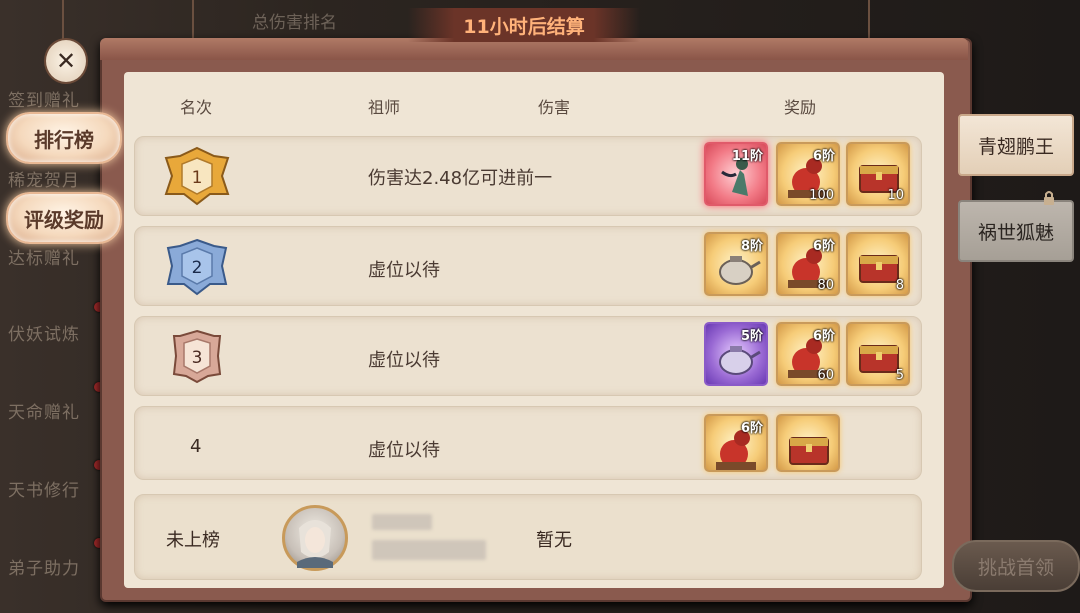 The image size is (1080, 613). Describe the element at coordinates (44, 256) in the screenshot. I see `menu-item-target-gift: 达标赠礼` at that location.